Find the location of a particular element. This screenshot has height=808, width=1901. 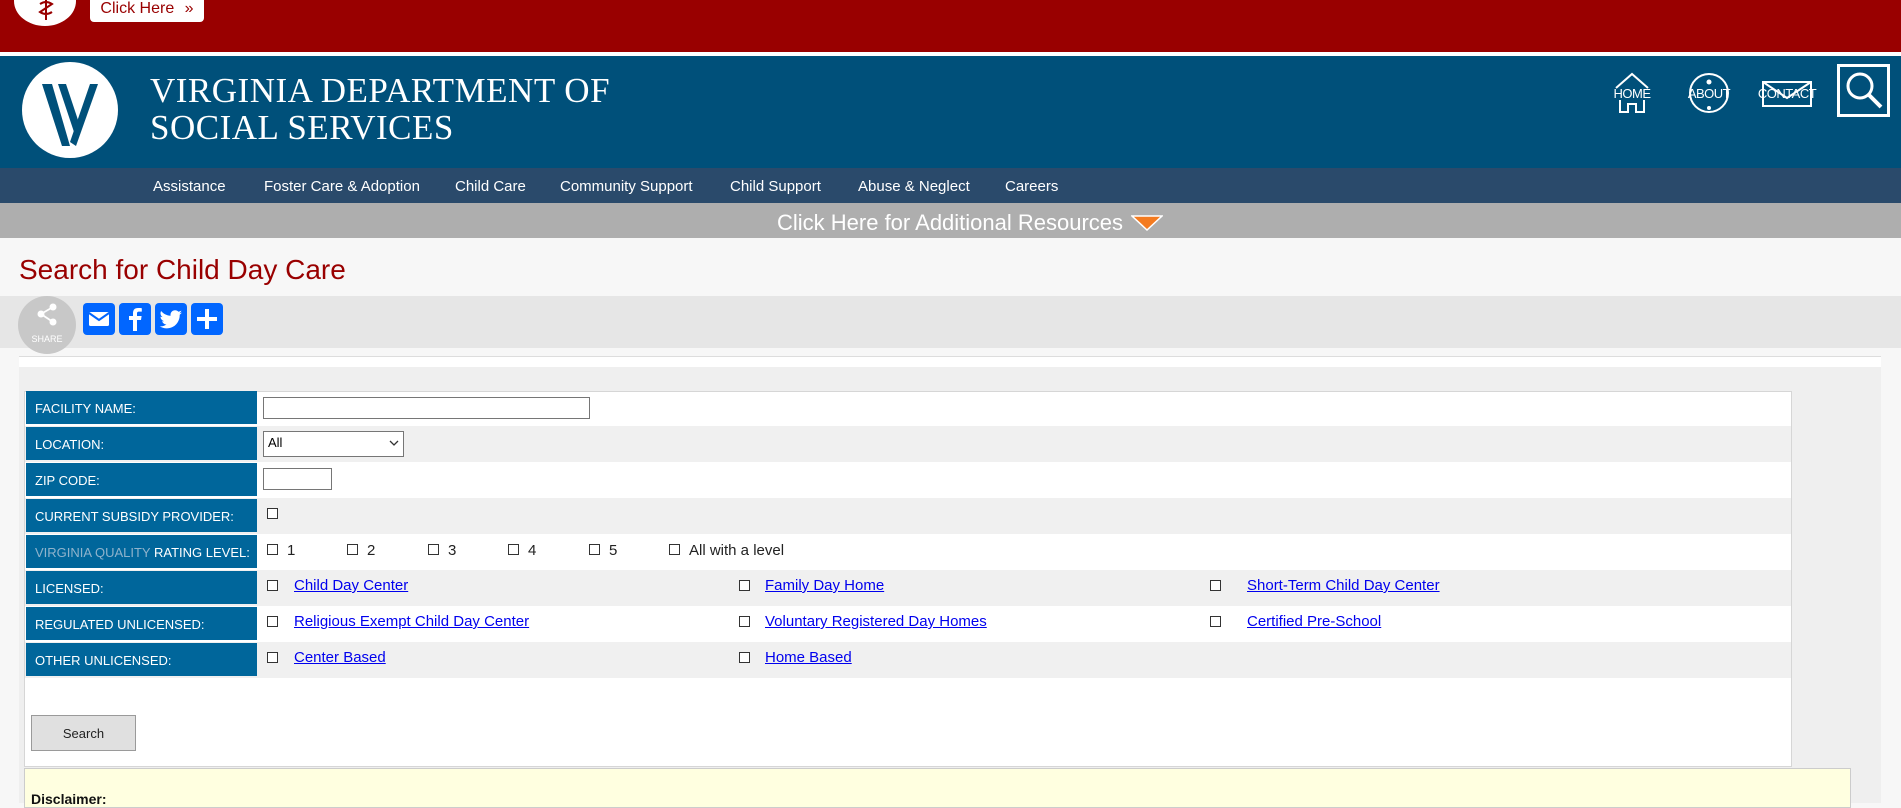

rating-all-label: All with a level is located at coordinates (737, 550).